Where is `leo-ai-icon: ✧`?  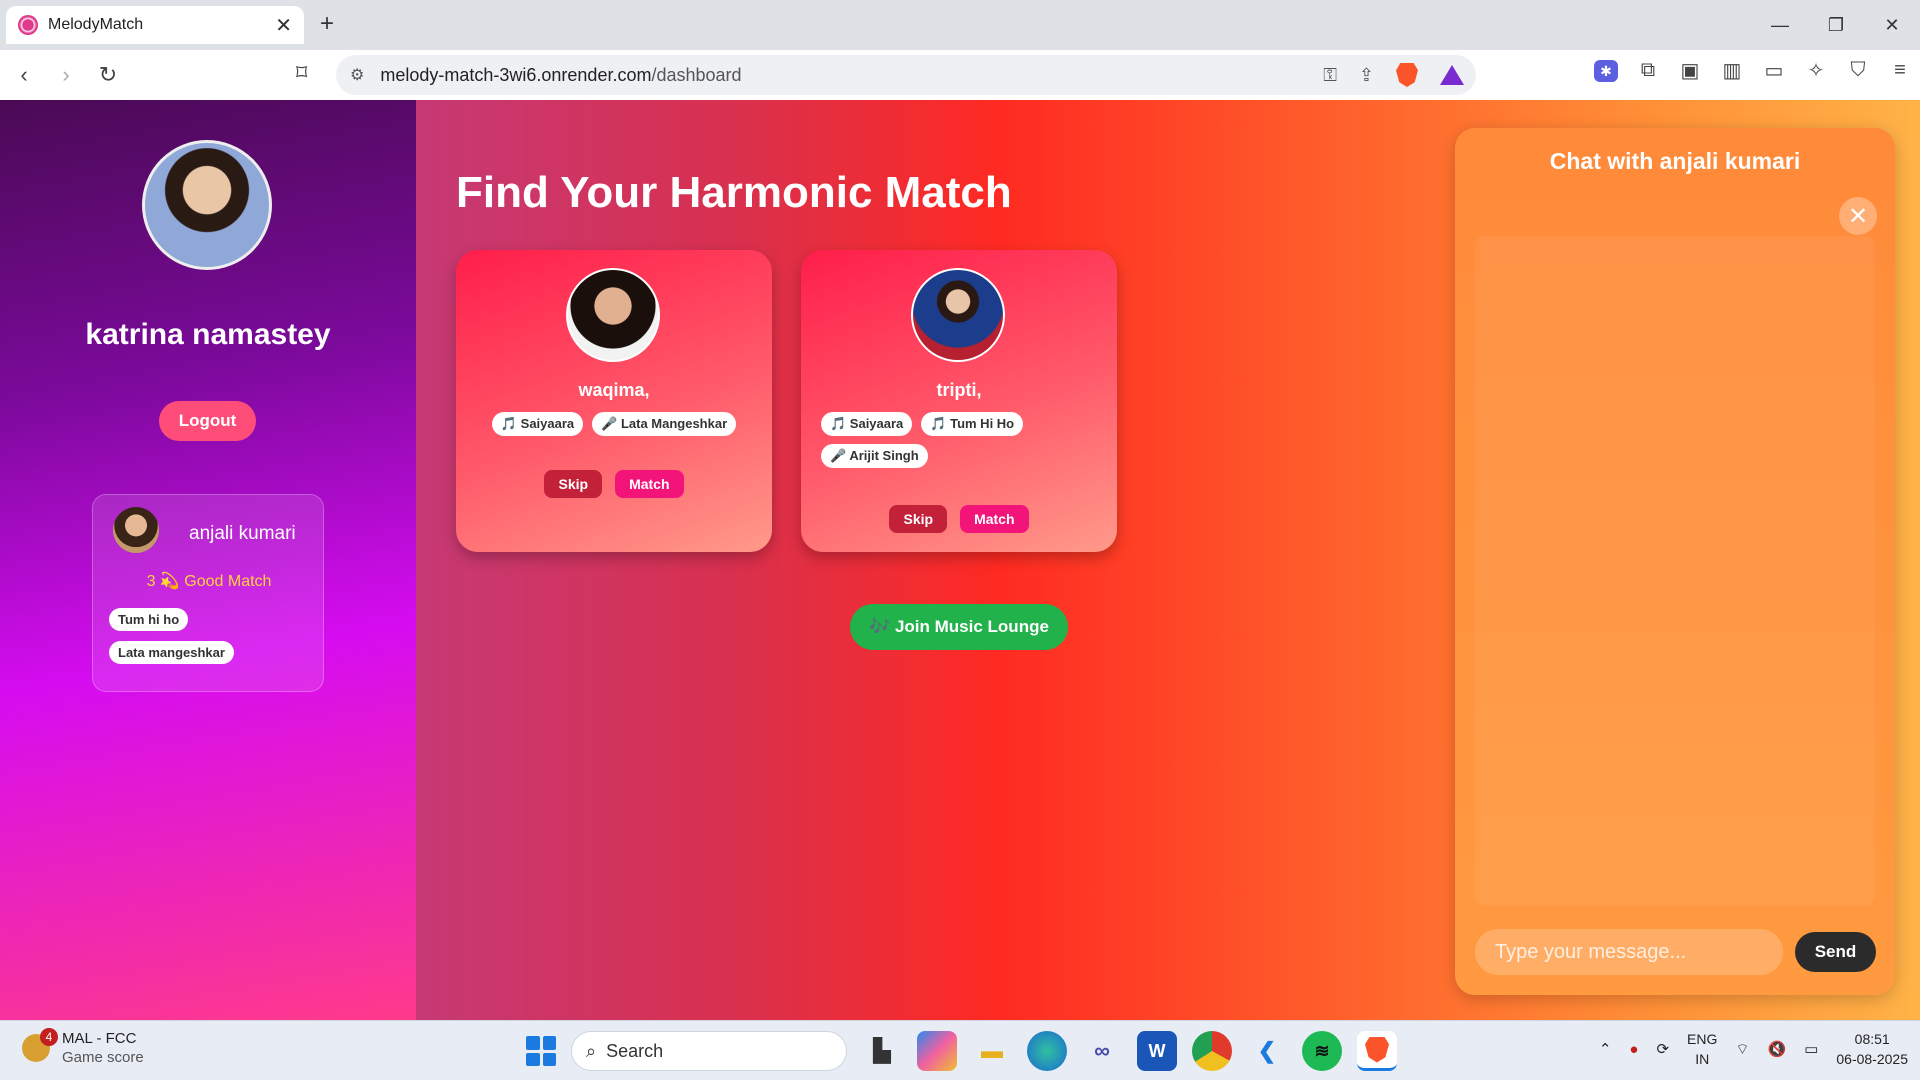 leo-ai-icon: ✧ is located at coordinates (1816, 70).